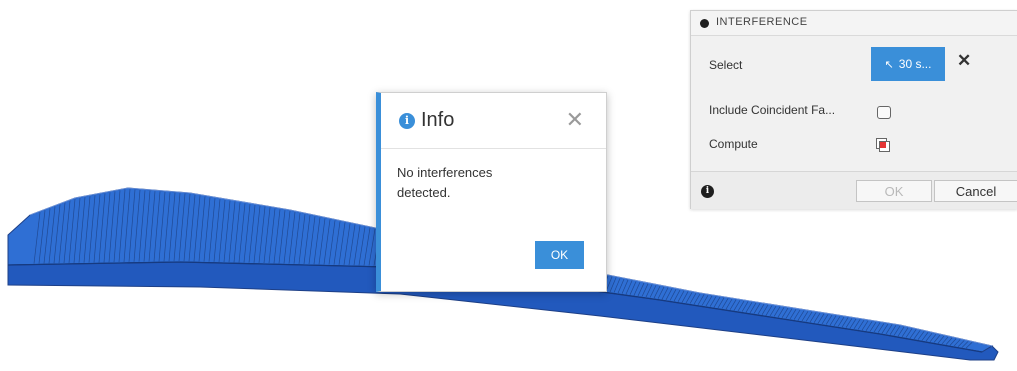 Image resolution: width=1017 pixels, height=371 pixels. I want to click on help-info-icon: i, so click(707, 191).